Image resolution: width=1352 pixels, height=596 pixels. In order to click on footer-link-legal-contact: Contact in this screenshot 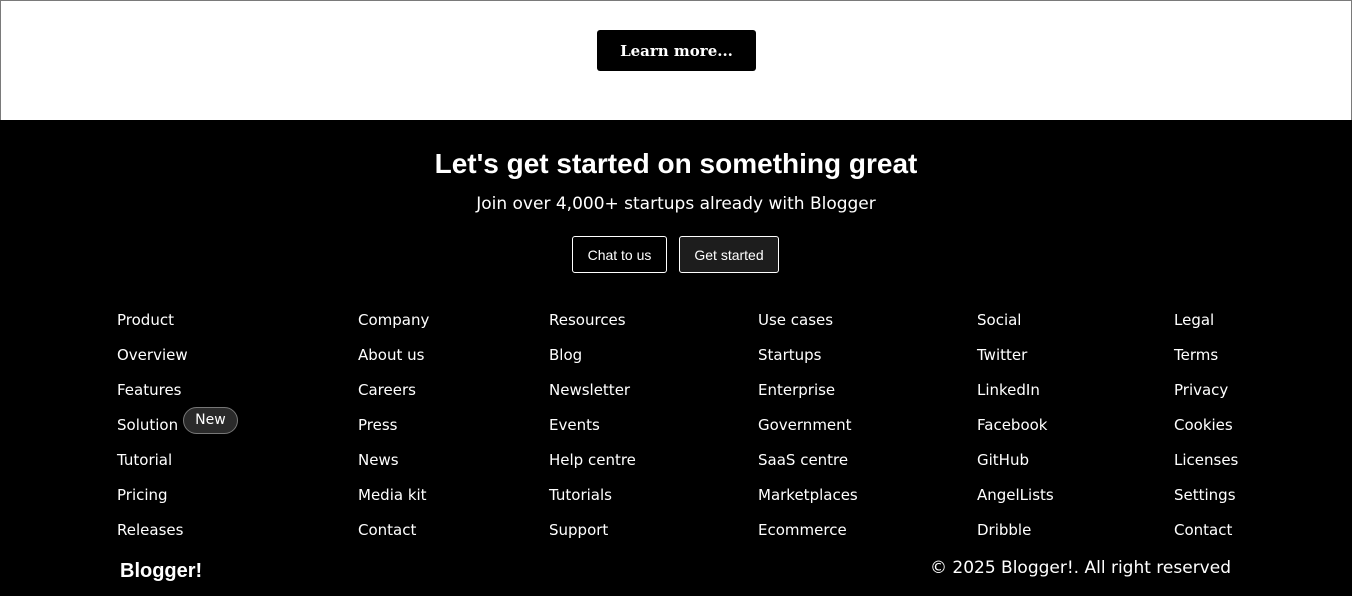, I will do `click(1206, 537)`.